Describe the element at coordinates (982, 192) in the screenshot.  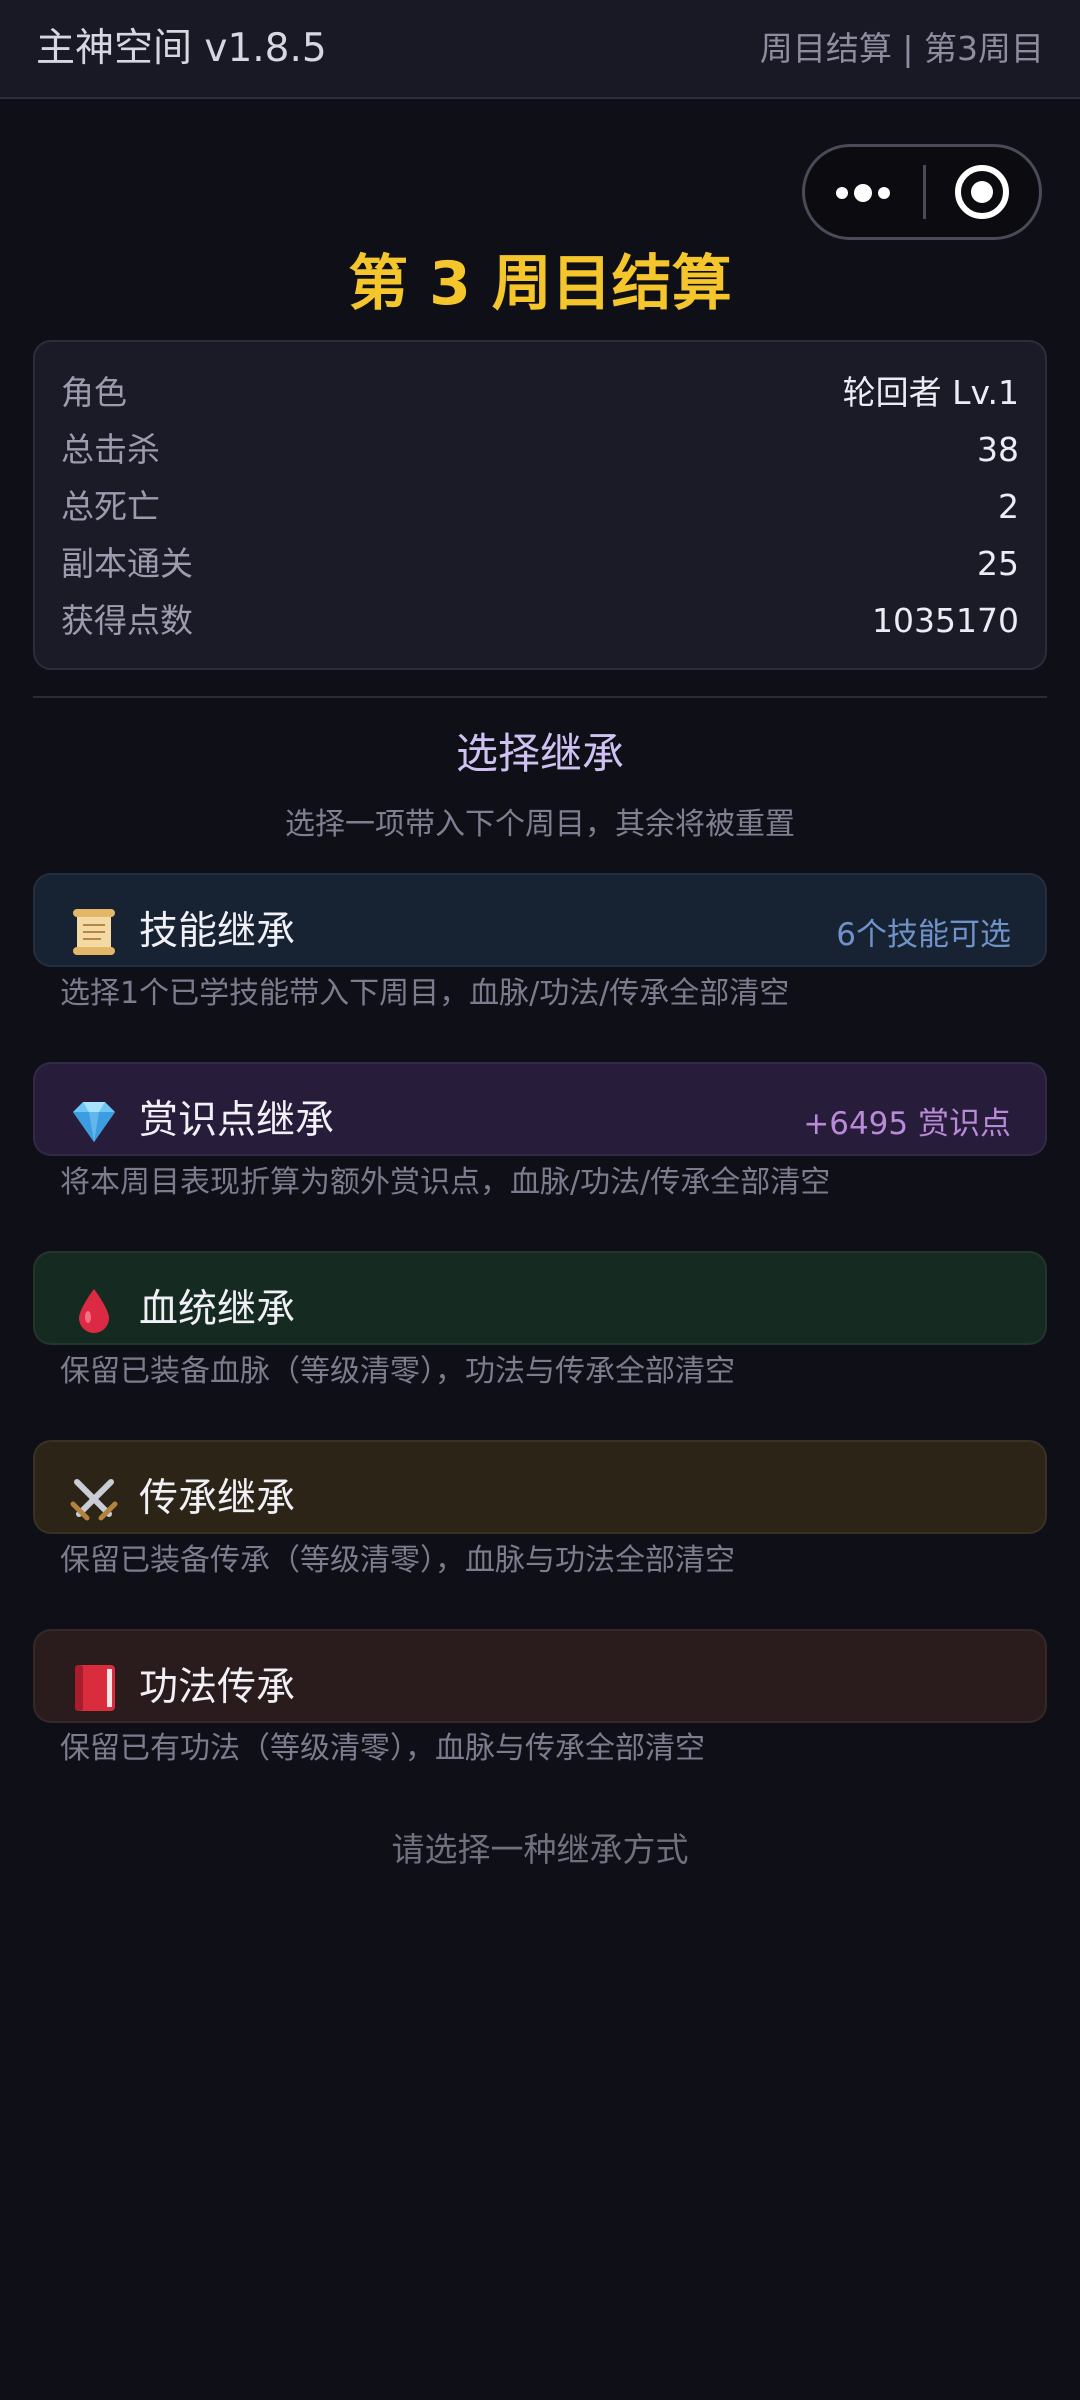
I see `target-close-icon` at that location.